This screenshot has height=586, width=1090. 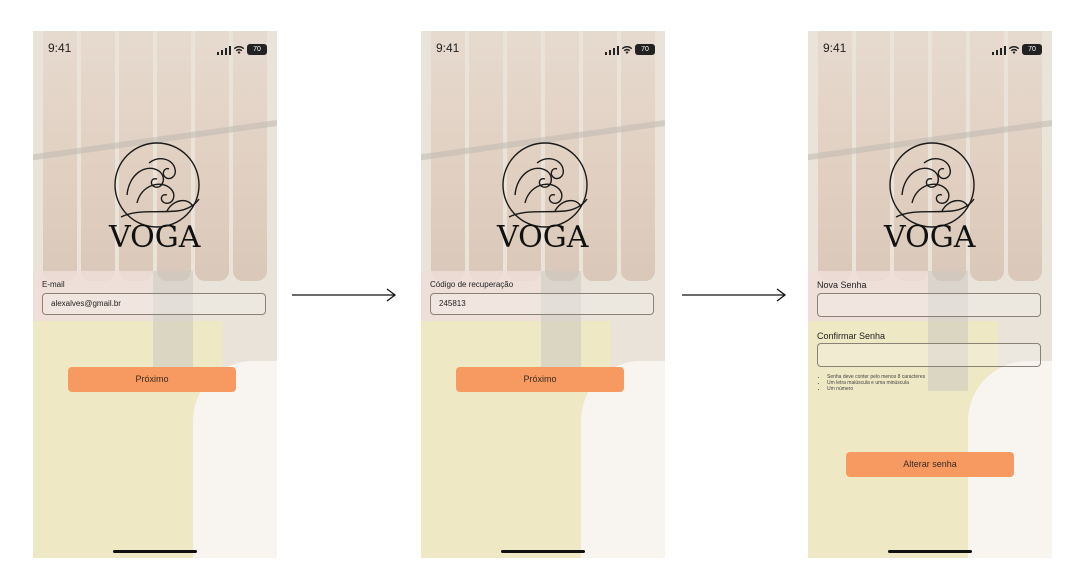 What do you see at coordinates (472, 284) in the screenshot?
I see `recovery-code-label: Código de recuperação` at bounding box center [472, 284].